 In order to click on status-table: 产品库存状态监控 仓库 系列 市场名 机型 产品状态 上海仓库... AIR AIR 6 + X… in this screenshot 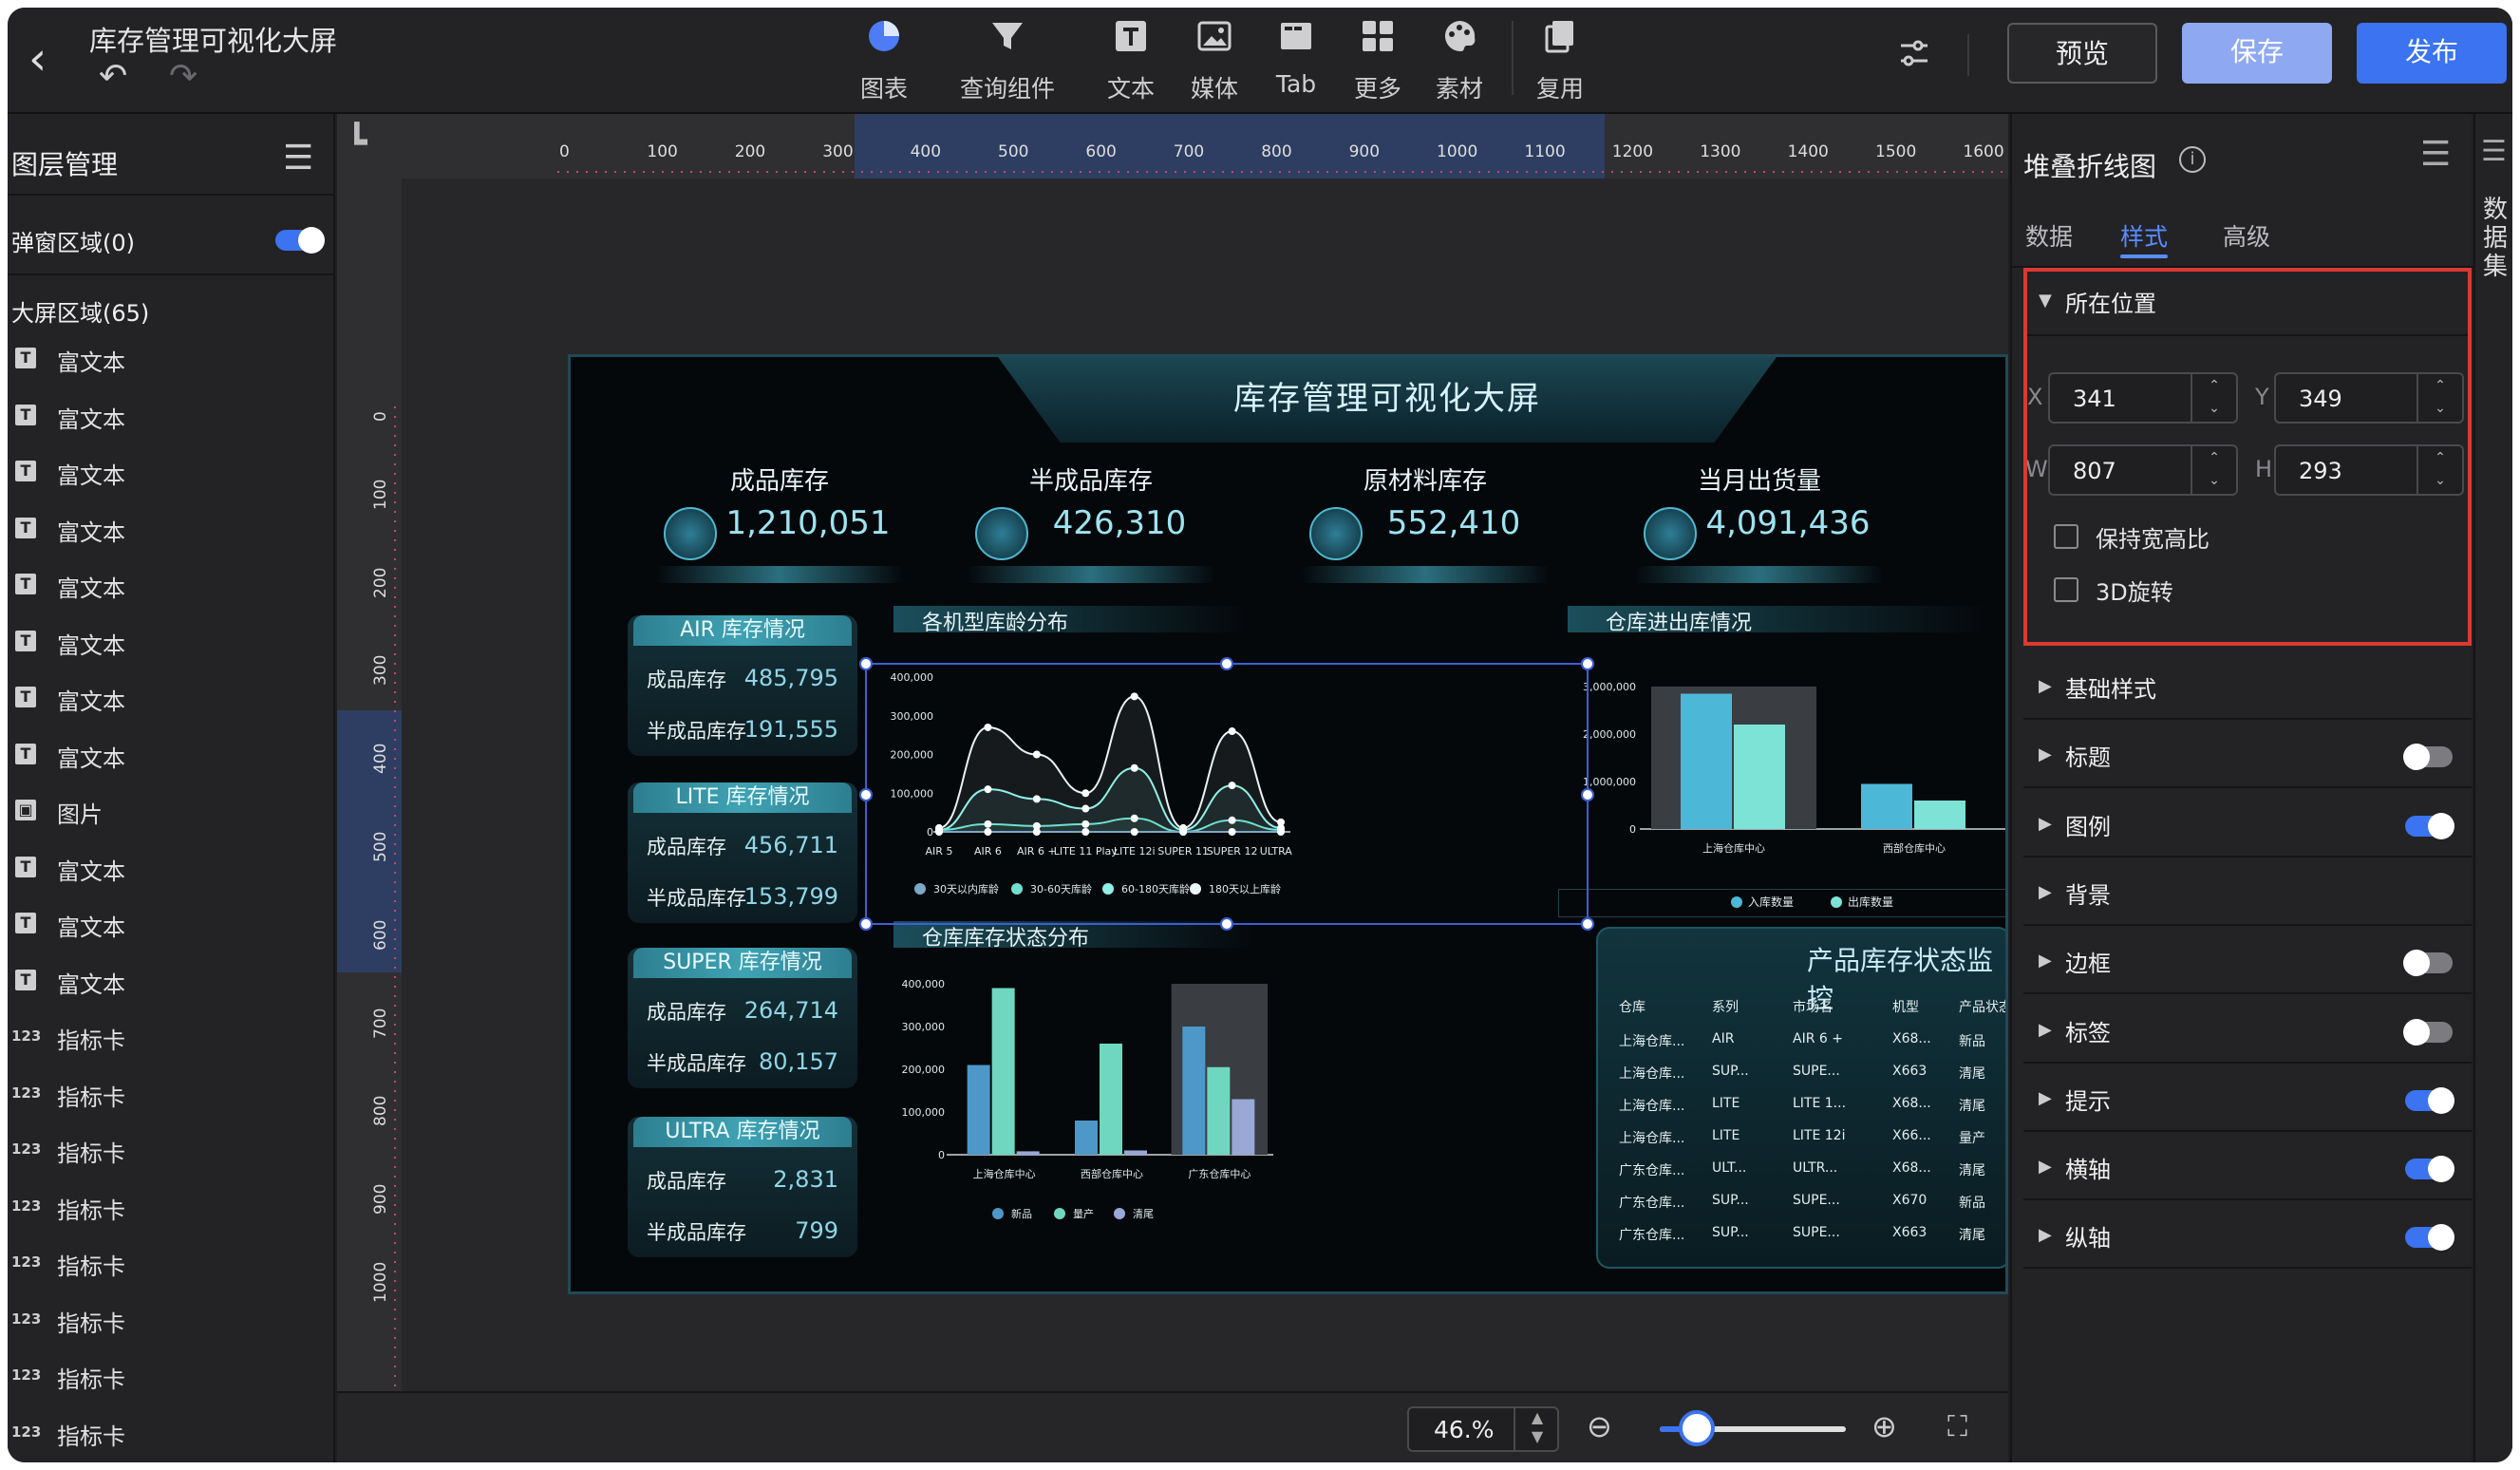, I will do `click(1800, 1098)`.